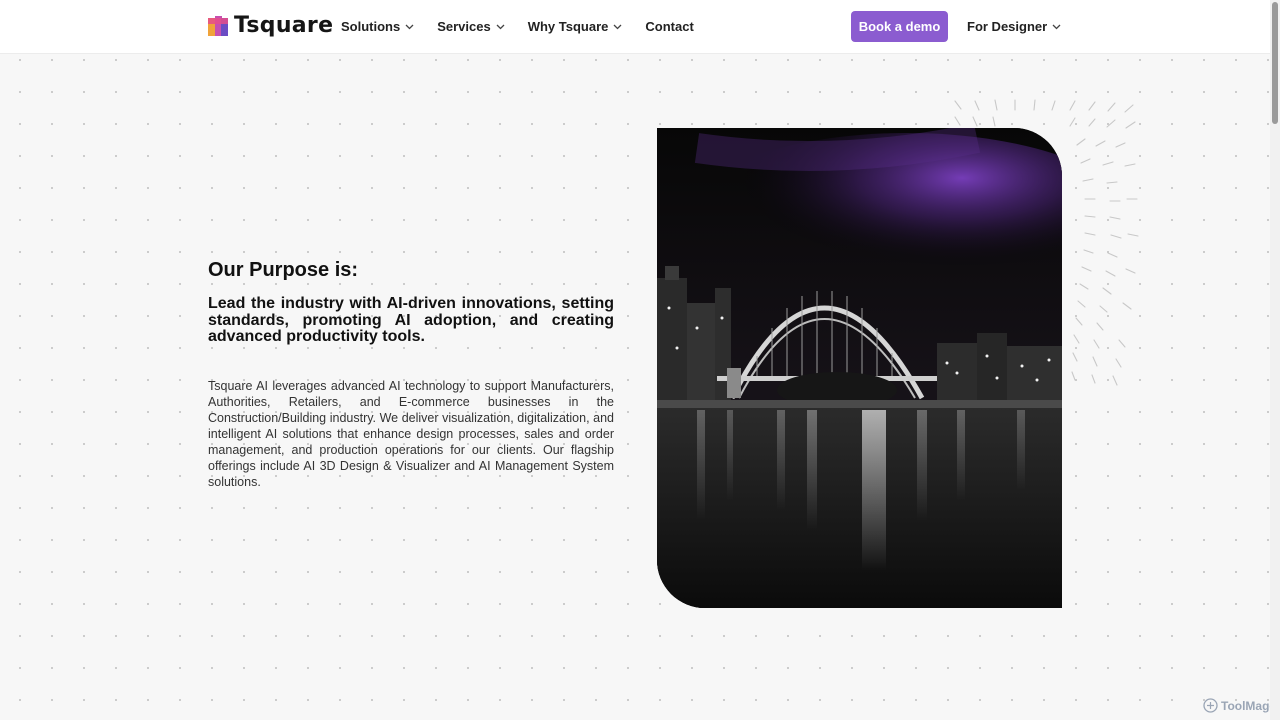 The image size is (1280, 720). I want to click on brand-logo: Tsquare, so click(270, 26).